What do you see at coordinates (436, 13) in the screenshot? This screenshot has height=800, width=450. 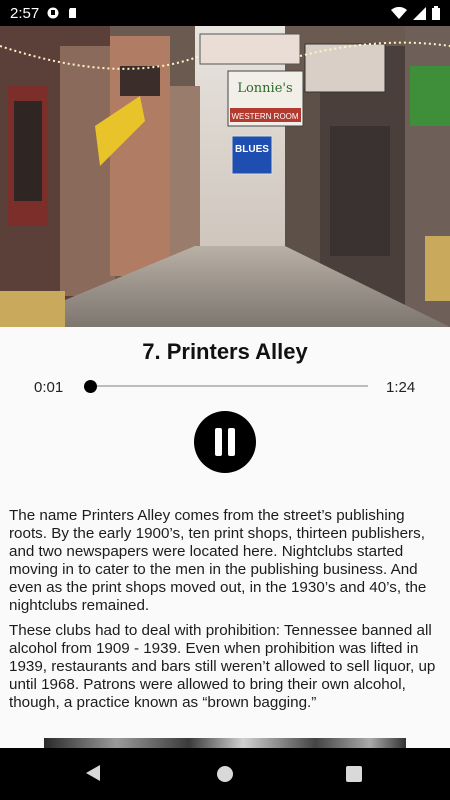 I see `battery-icon` at bounding box center [436, 13].